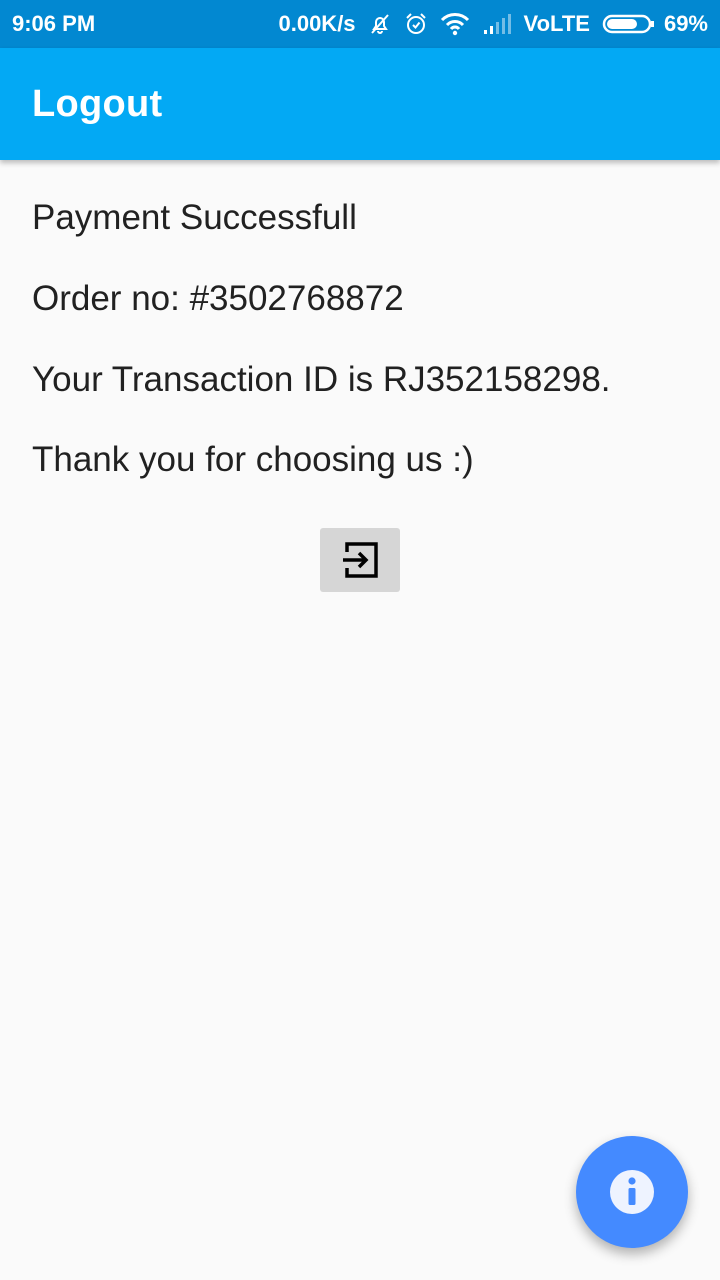 The image size is (720, 1280). I want to click on alarm-icon, so click(416, 24).